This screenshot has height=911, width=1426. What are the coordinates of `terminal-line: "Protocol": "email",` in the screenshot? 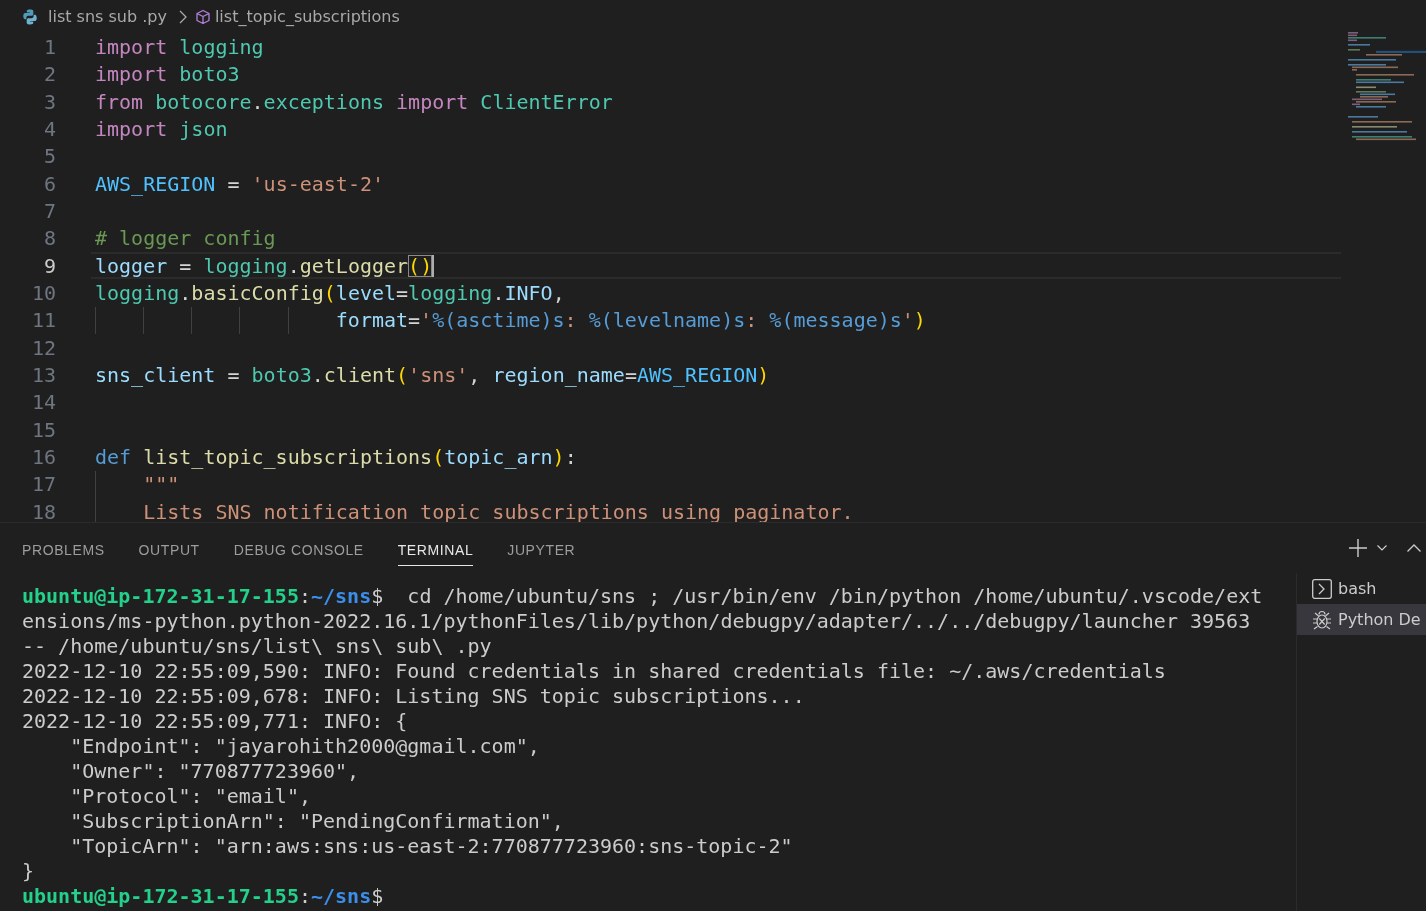 It's located at (190, 796).